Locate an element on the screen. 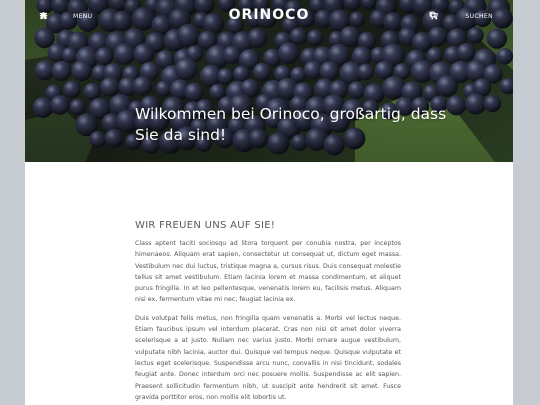 The width and height of the screenshot is (540, 405). search-icon is located at coordinates (444, 16).